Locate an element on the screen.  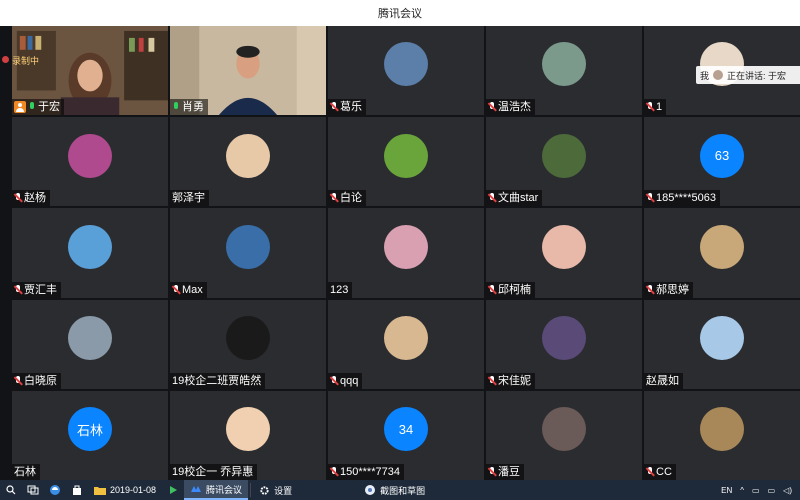
taskbar-item-snip: 截图和草图 is located at coordinates (394, 490).